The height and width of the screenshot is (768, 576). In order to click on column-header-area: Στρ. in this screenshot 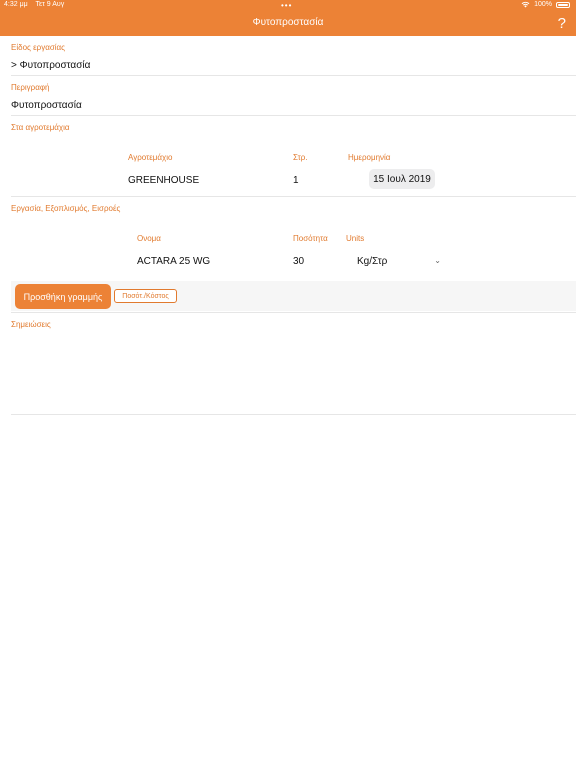, I will do `click(300, 157)`.